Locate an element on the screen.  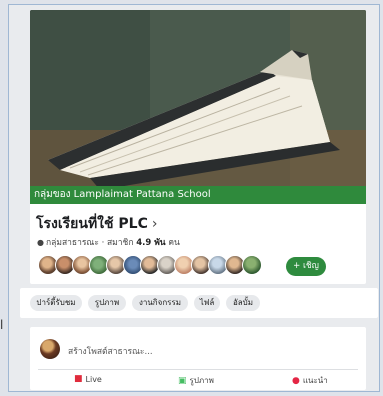
privacy-label: กลุ่มสาธารณะ is located at coordinates (72, 243).